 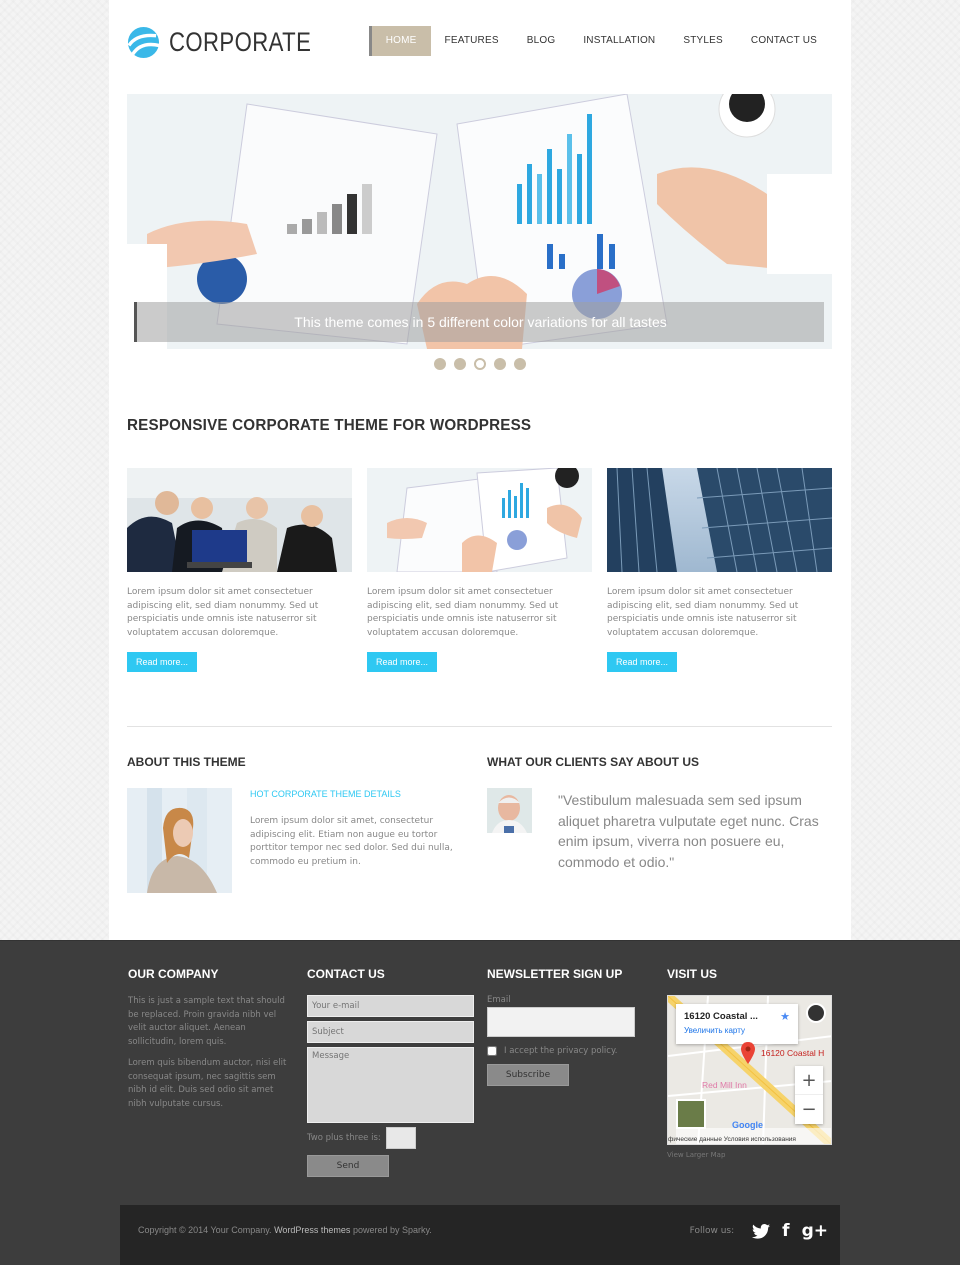 What do you see at coordinates (785, 1016) in the screenshot?
I see `star-icon: ★` at bounding box center [785, 1016].